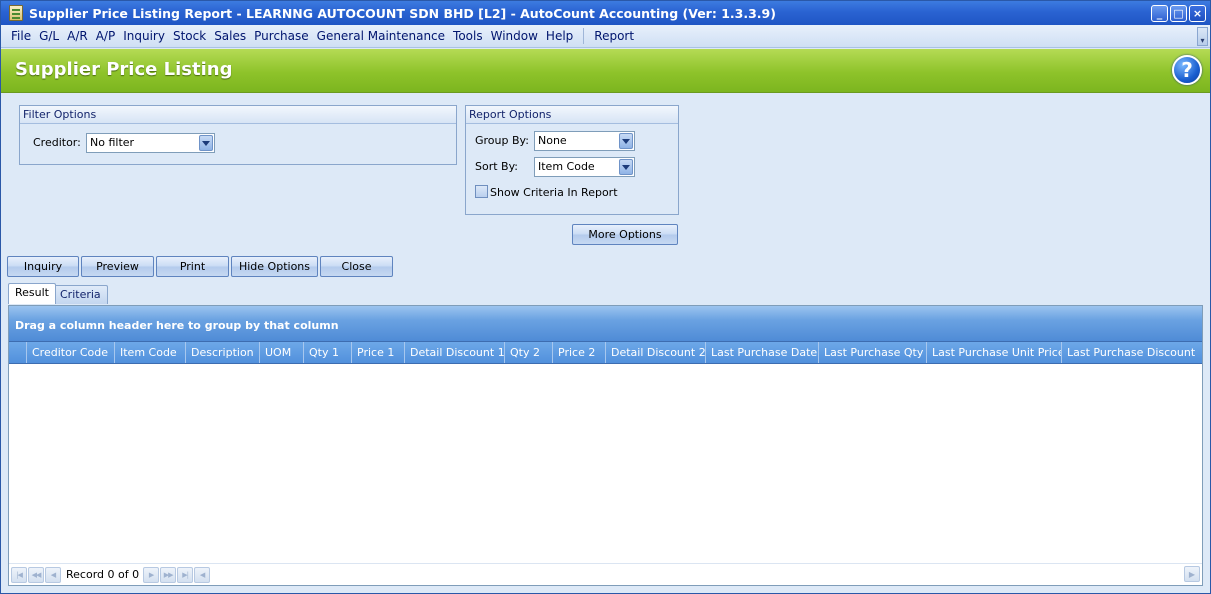 The image size is (1211, 594). Describe the element at coordinates (873, 352) in the screenshot. I see `column-header: Last Purchase Qty` at that location.